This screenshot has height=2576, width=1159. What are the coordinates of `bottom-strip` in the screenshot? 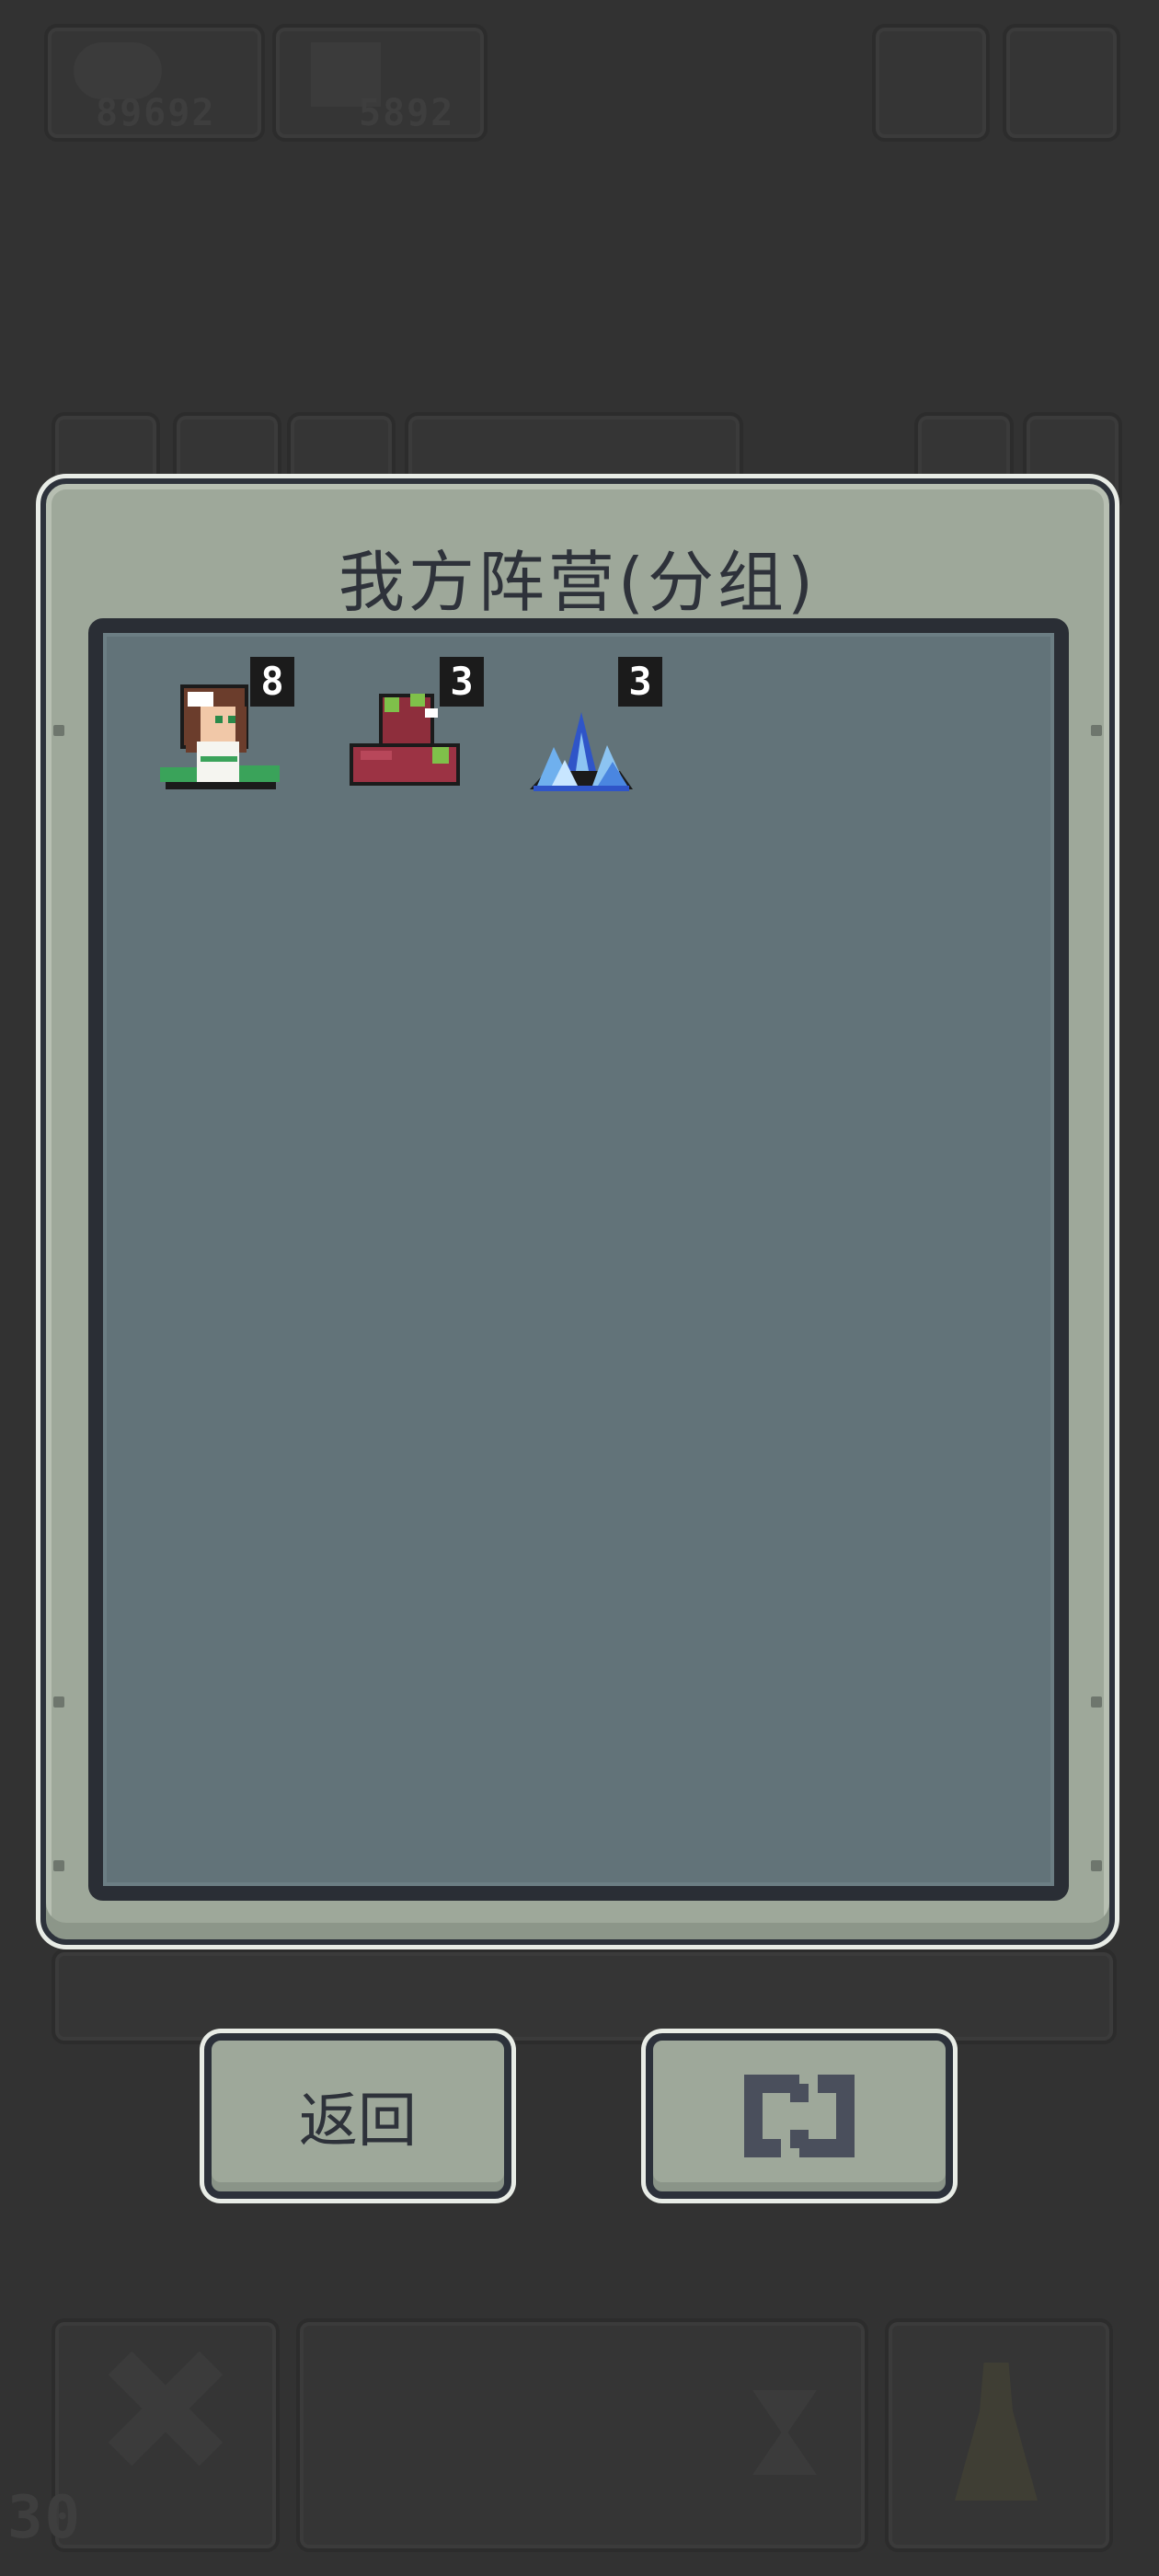 It's located at (584, 1997).